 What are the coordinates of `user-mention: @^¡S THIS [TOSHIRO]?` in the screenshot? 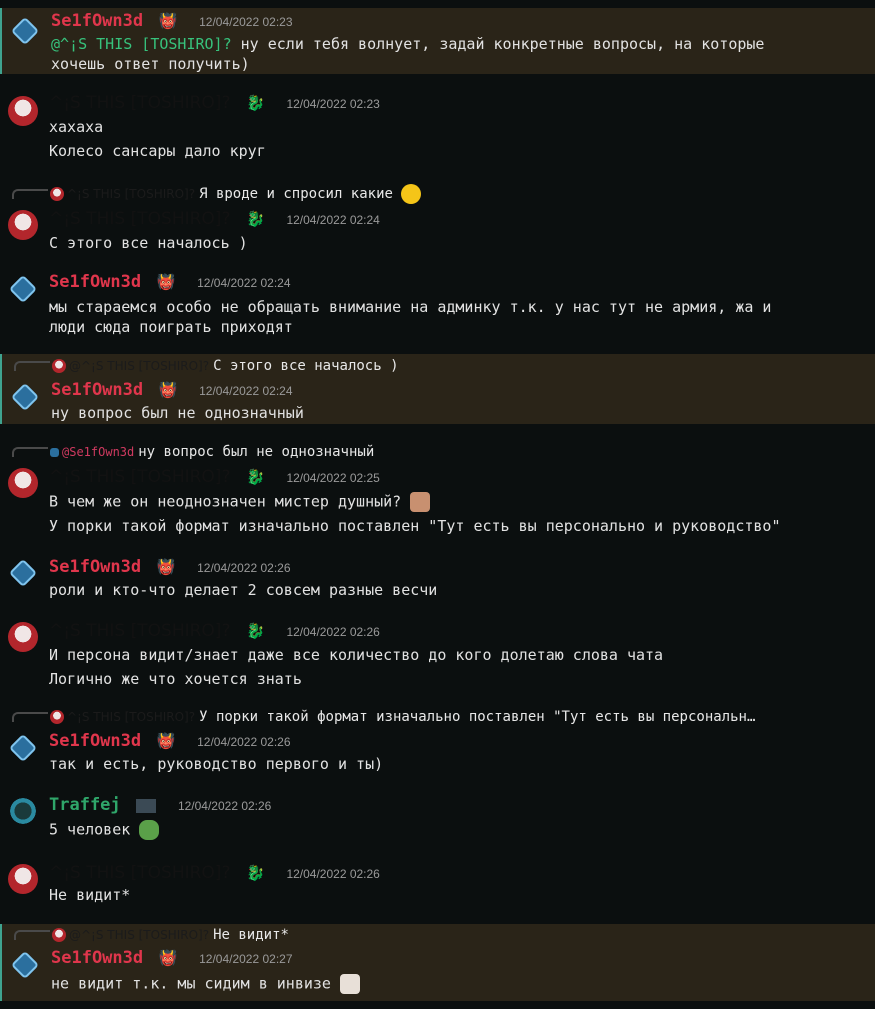 It's located at (141, 44).